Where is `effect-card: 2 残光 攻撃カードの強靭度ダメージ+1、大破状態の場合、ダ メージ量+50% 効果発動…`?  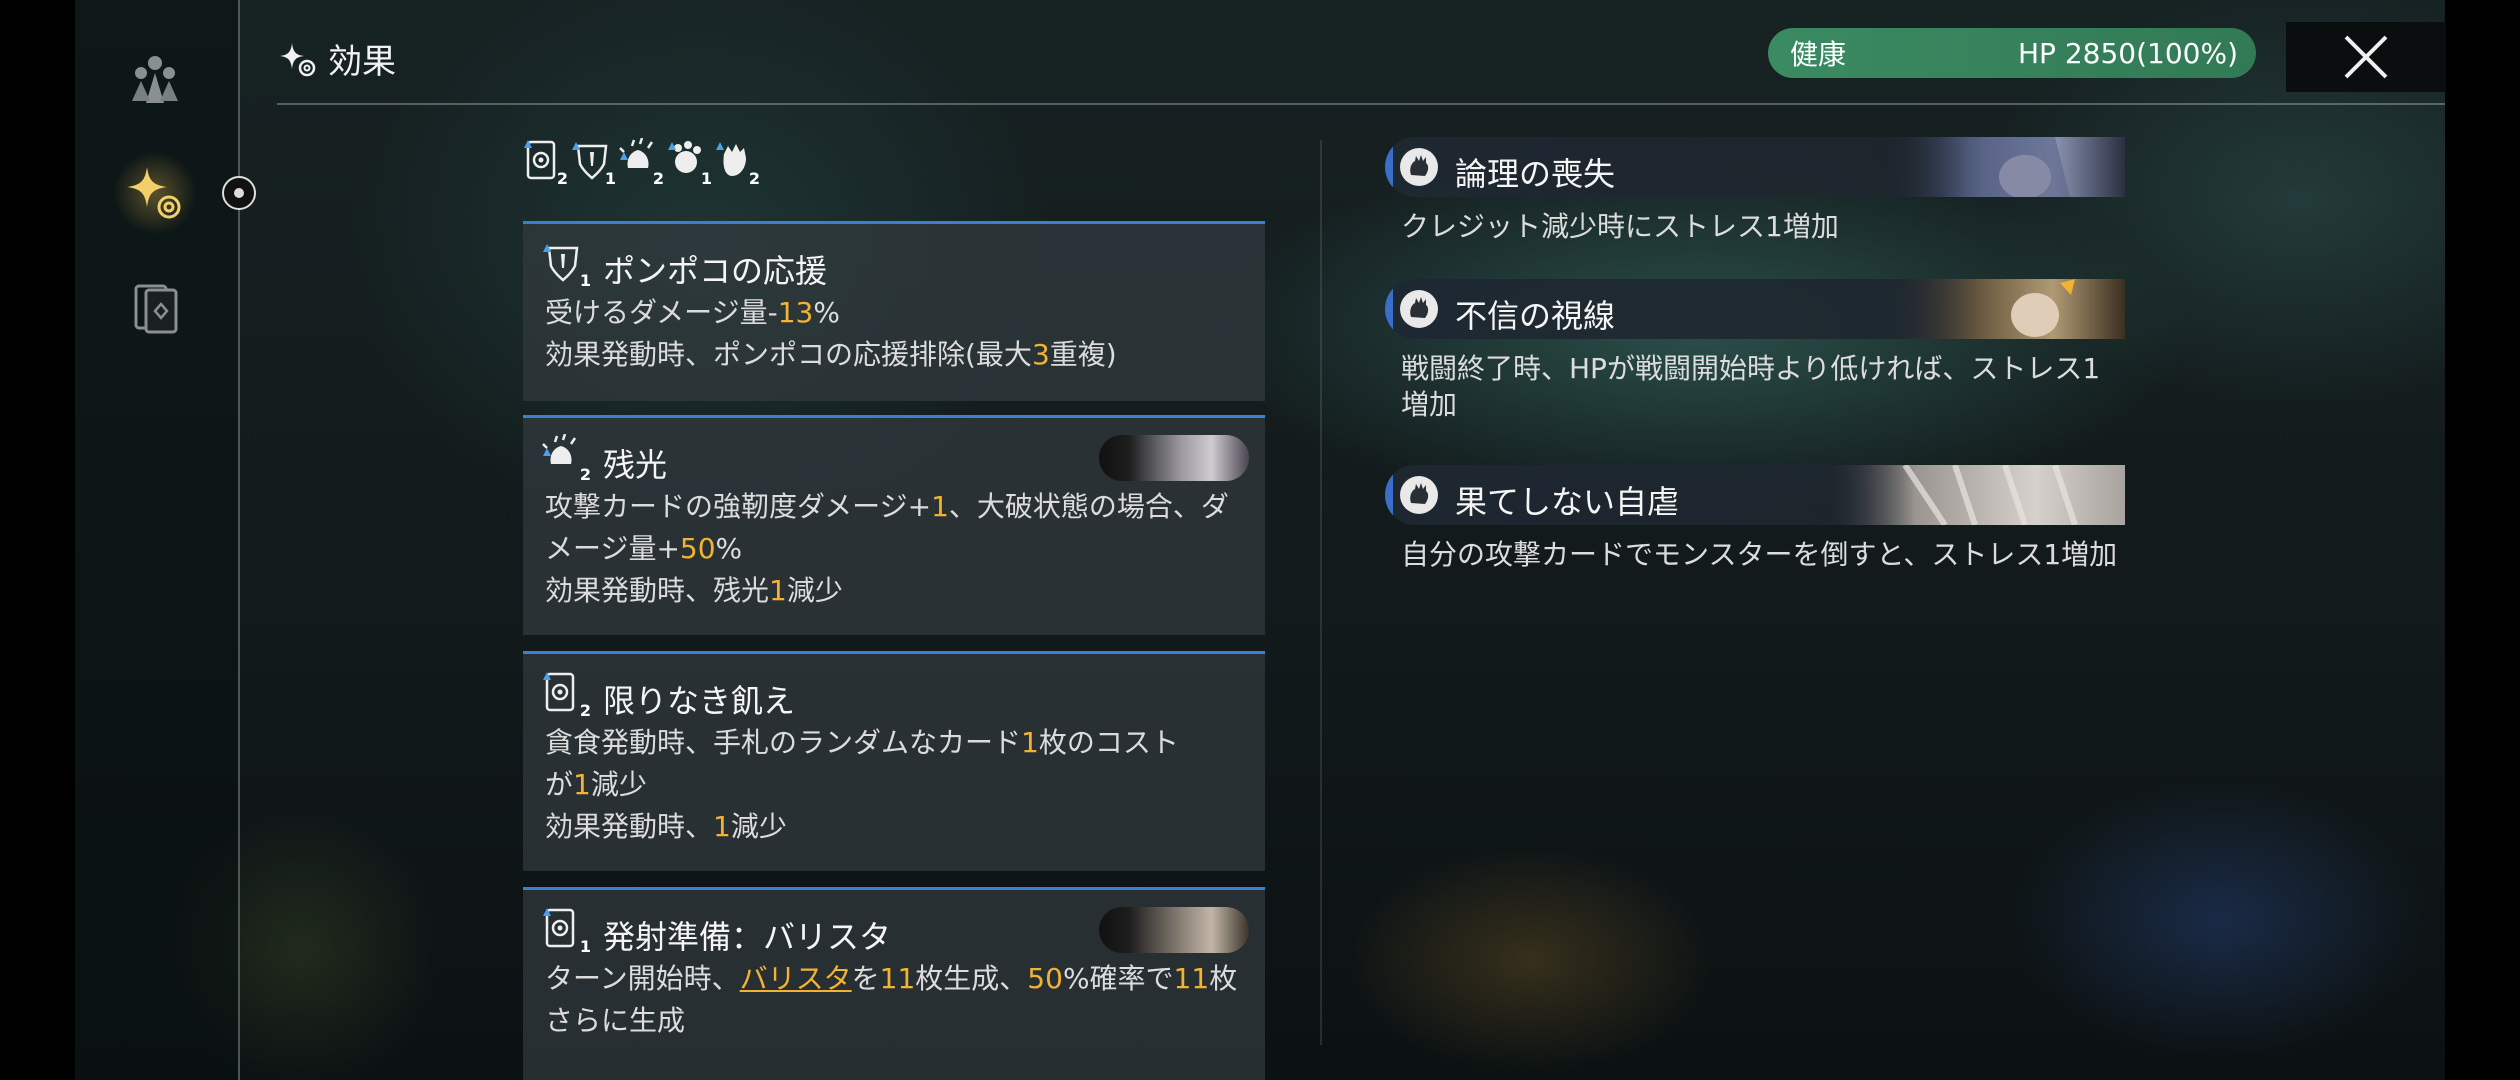
effect-card: 2 残光 攻撃カードの強靭度ダメージ+1、大破状態の場合、ダ メージ量+50% 効果発動… is located at coordinates (894, 525).